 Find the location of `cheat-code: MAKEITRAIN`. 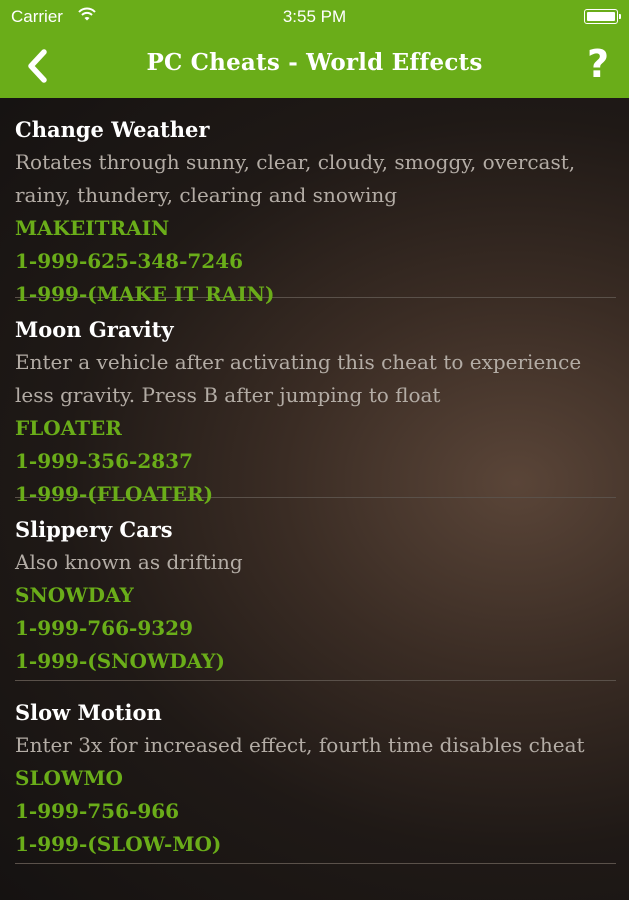

cheat-code: MAKEITRAIN is located at coordinates (92, 228).